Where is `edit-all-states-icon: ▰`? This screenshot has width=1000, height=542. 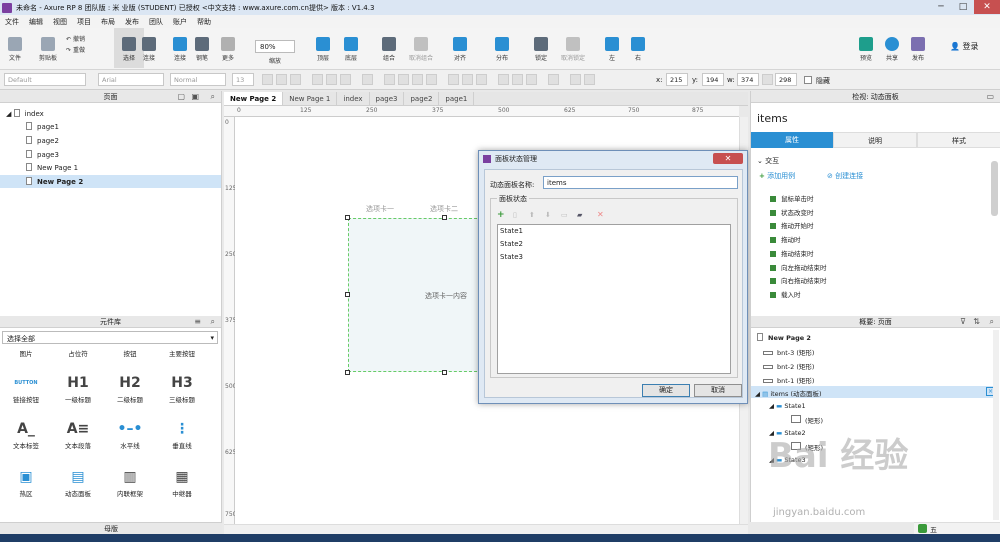 edit-all-states-icon: ▰ is located at coordinates (579, 215).